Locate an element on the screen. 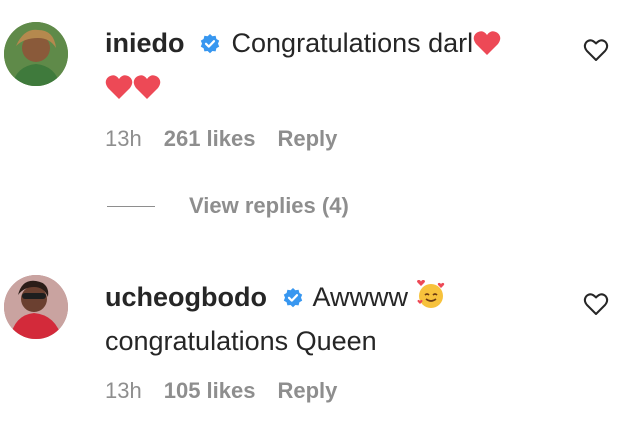  comment-message: Congratulations darl is located at coordinates (352, 43).